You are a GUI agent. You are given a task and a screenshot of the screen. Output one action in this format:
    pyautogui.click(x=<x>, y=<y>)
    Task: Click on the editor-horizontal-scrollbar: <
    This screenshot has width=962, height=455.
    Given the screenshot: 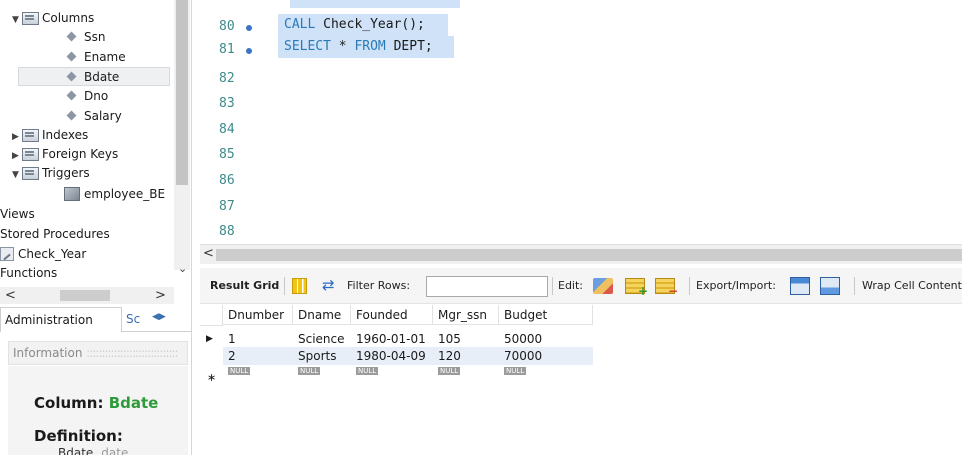 What is the action you would take?
    pyautogui.click(x=581, y=254)
    